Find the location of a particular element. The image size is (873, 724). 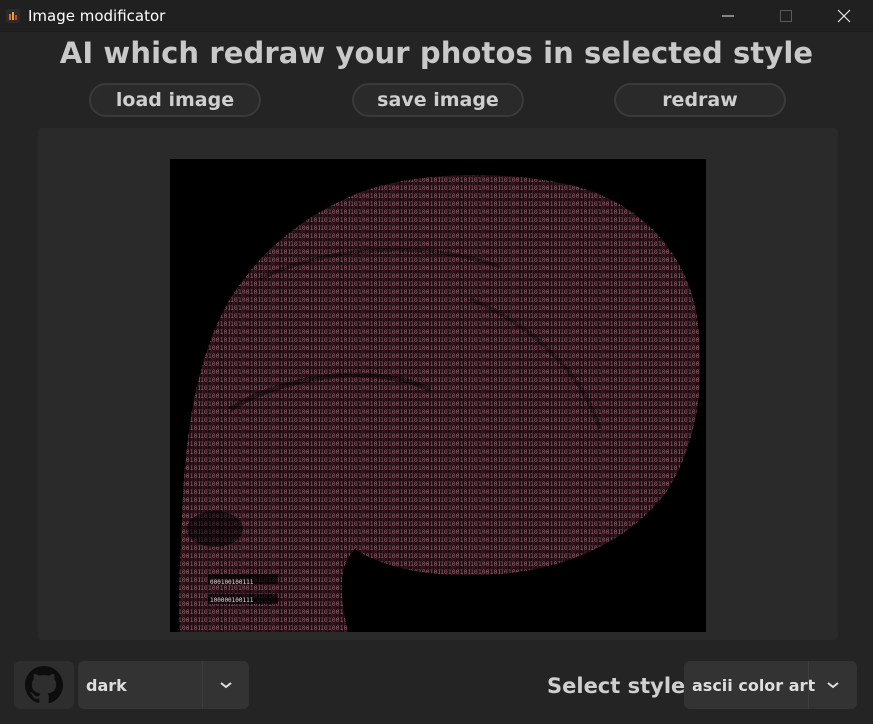

style-select: ascii color art is located at coordinates (770, 685).